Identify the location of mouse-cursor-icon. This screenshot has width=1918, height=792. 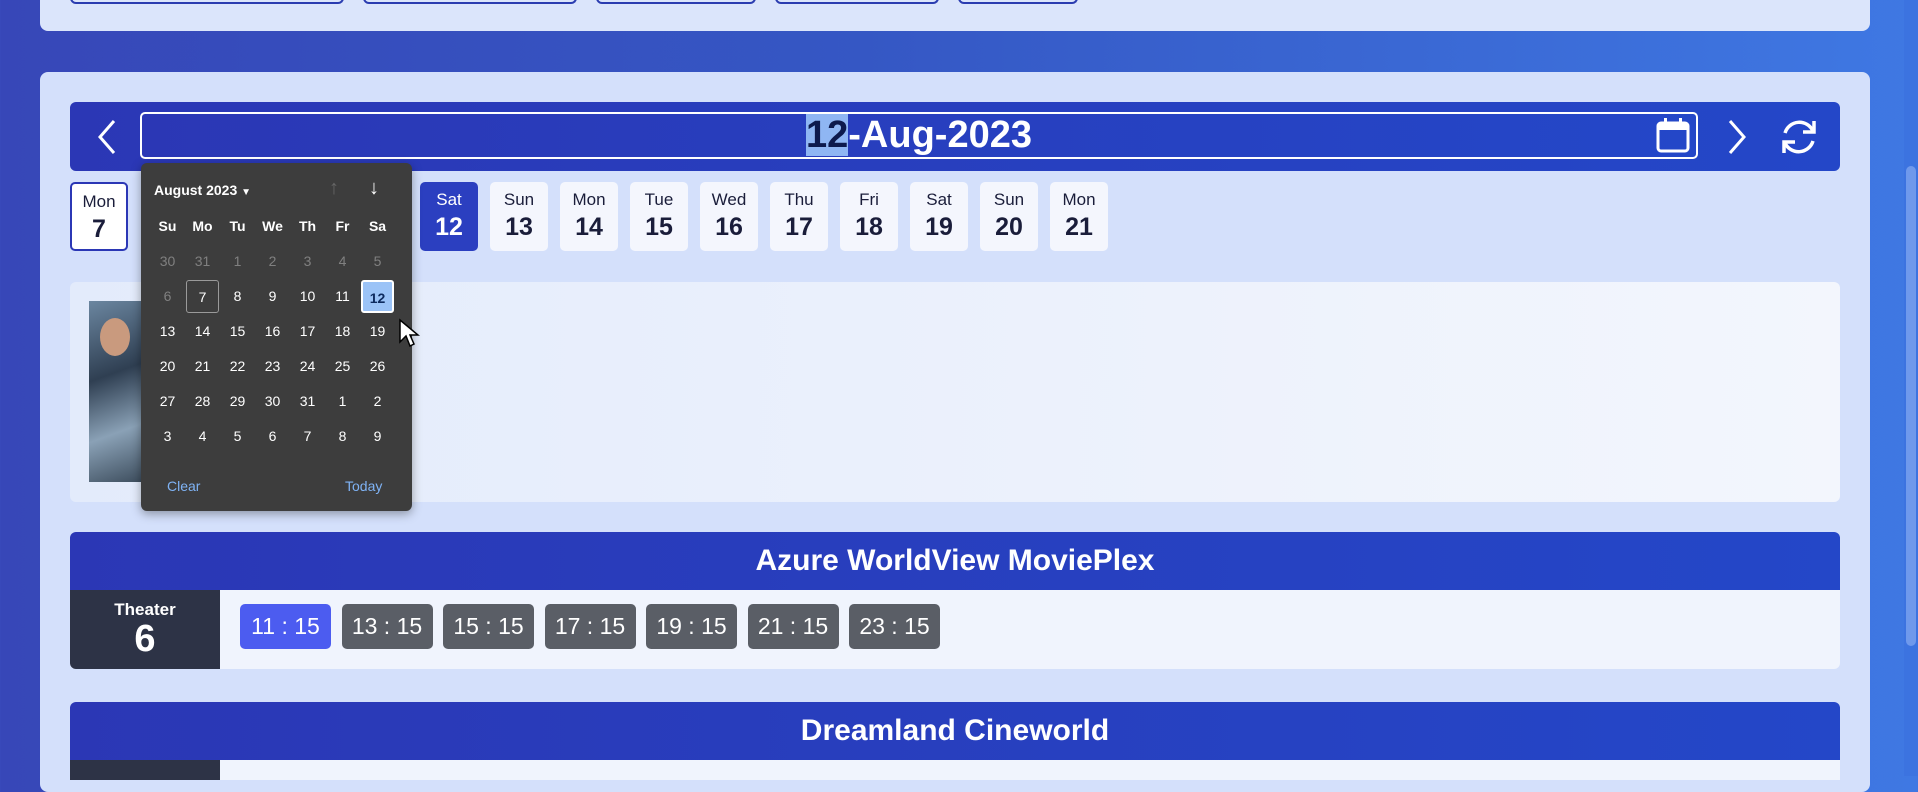
(409, 333).